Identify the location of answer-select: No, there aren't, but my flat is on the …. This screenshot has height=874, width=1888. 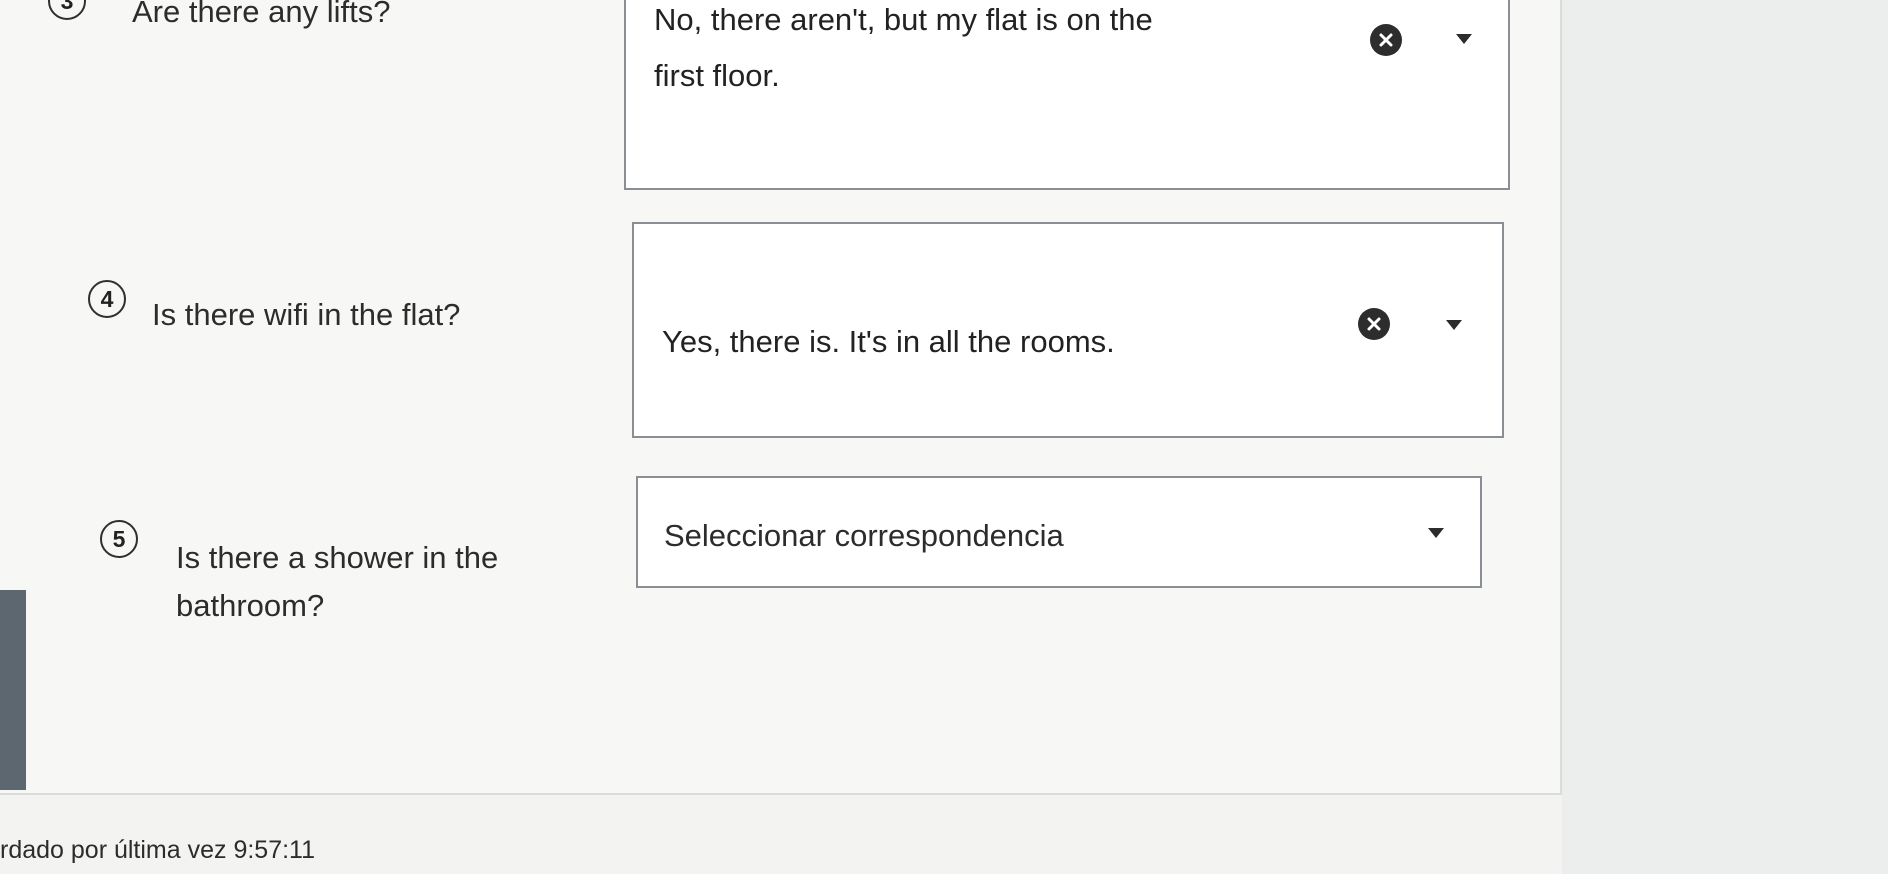
(1067, 95).